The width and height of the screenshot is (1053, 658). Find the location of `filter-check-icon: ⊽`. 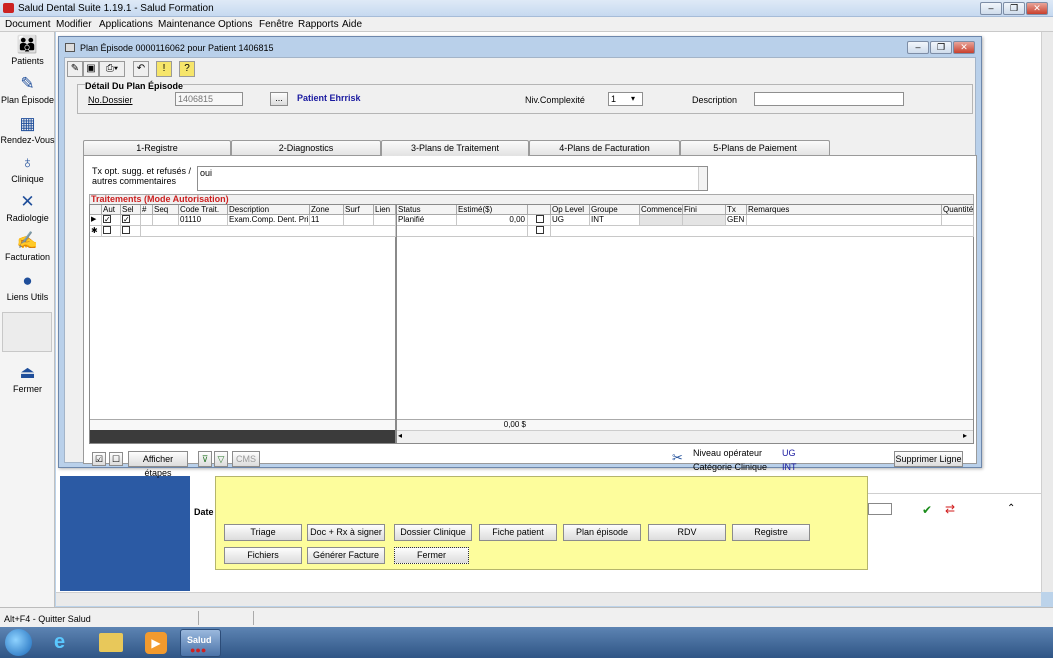

filter-check-icon: ⊽ is located at coordinates (205, 459).